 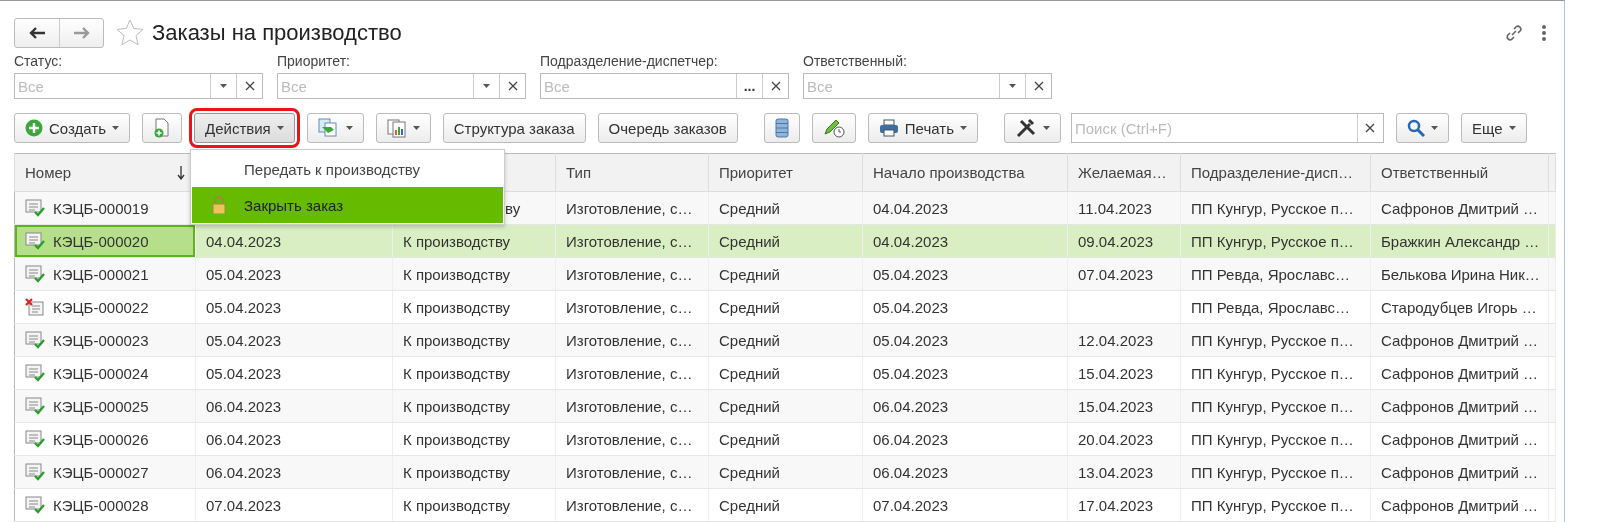 What do you see at coordinates (101, 472) in the screenshot?
I see `order-number: КЭЦБ-000027` at bounding box center [101, 472].